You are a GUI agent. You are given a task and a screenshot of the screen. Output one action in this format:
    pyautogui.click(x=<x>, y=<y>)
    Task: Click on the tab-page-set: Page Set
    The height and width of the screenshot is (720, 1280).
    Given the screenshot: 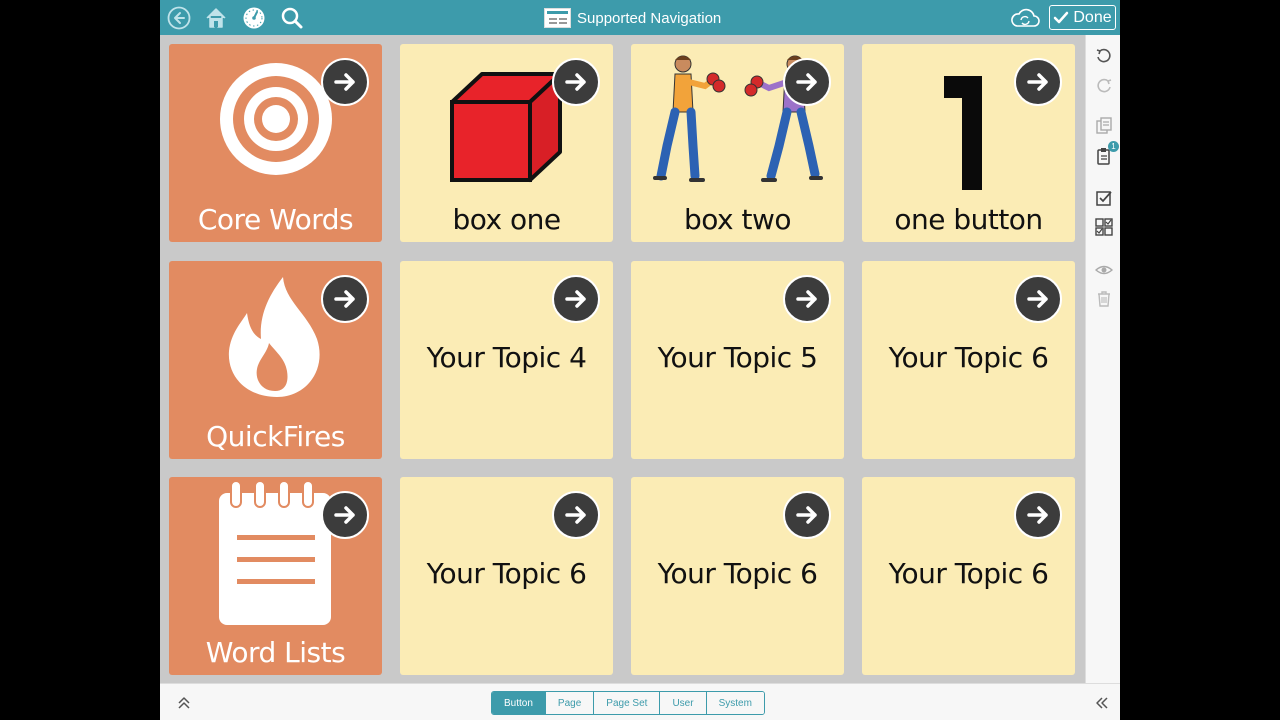 What is the action you would take?
    pyautogui.click(x=627, y=703)
    